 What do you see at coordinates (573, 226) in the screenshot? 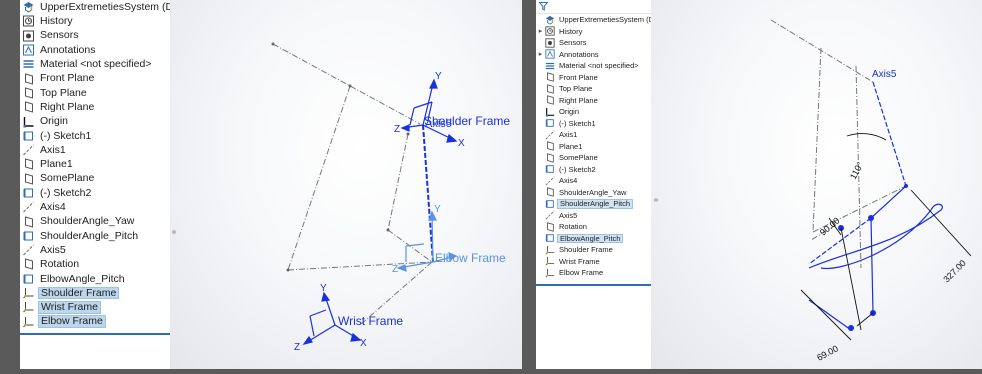
I see `tree-item-label: Rotation` at bounding box center [573, 226].